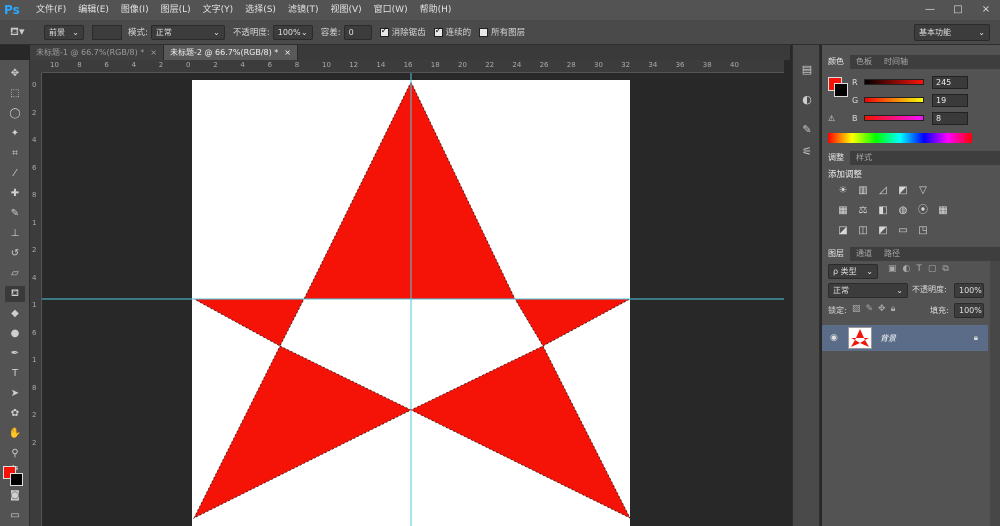  Describe the element at coordinates (292, 32) in the screenshot. I see `opacity-input: 100% ⌄` at that location.